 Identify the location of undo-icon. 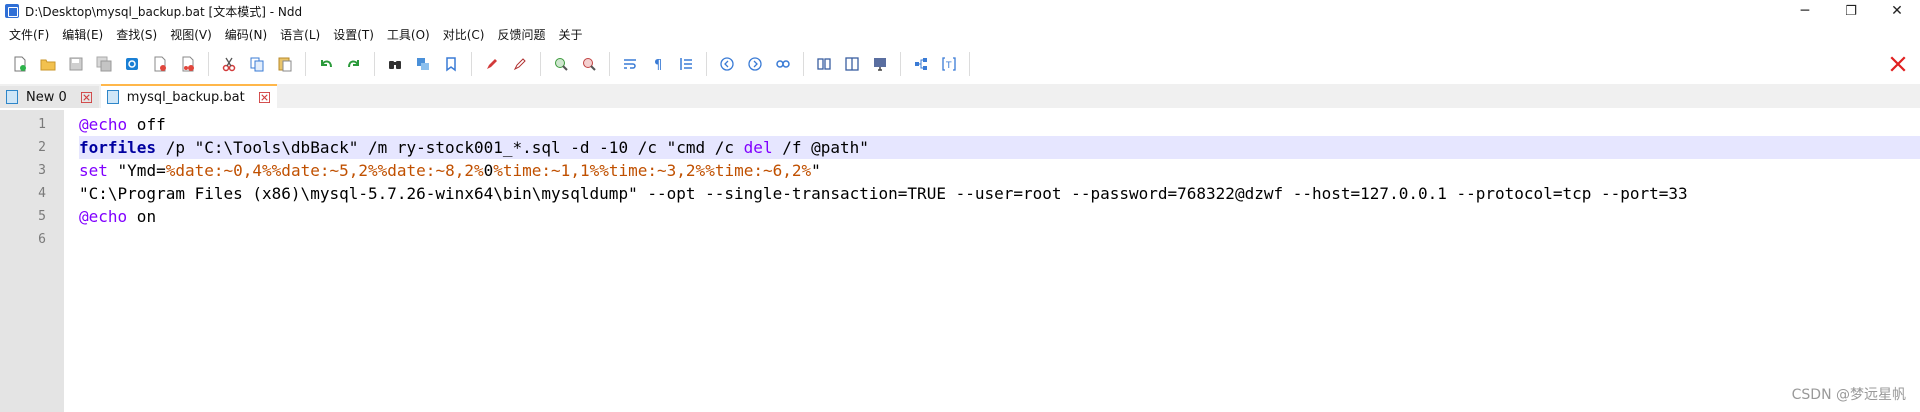
(326, 64).